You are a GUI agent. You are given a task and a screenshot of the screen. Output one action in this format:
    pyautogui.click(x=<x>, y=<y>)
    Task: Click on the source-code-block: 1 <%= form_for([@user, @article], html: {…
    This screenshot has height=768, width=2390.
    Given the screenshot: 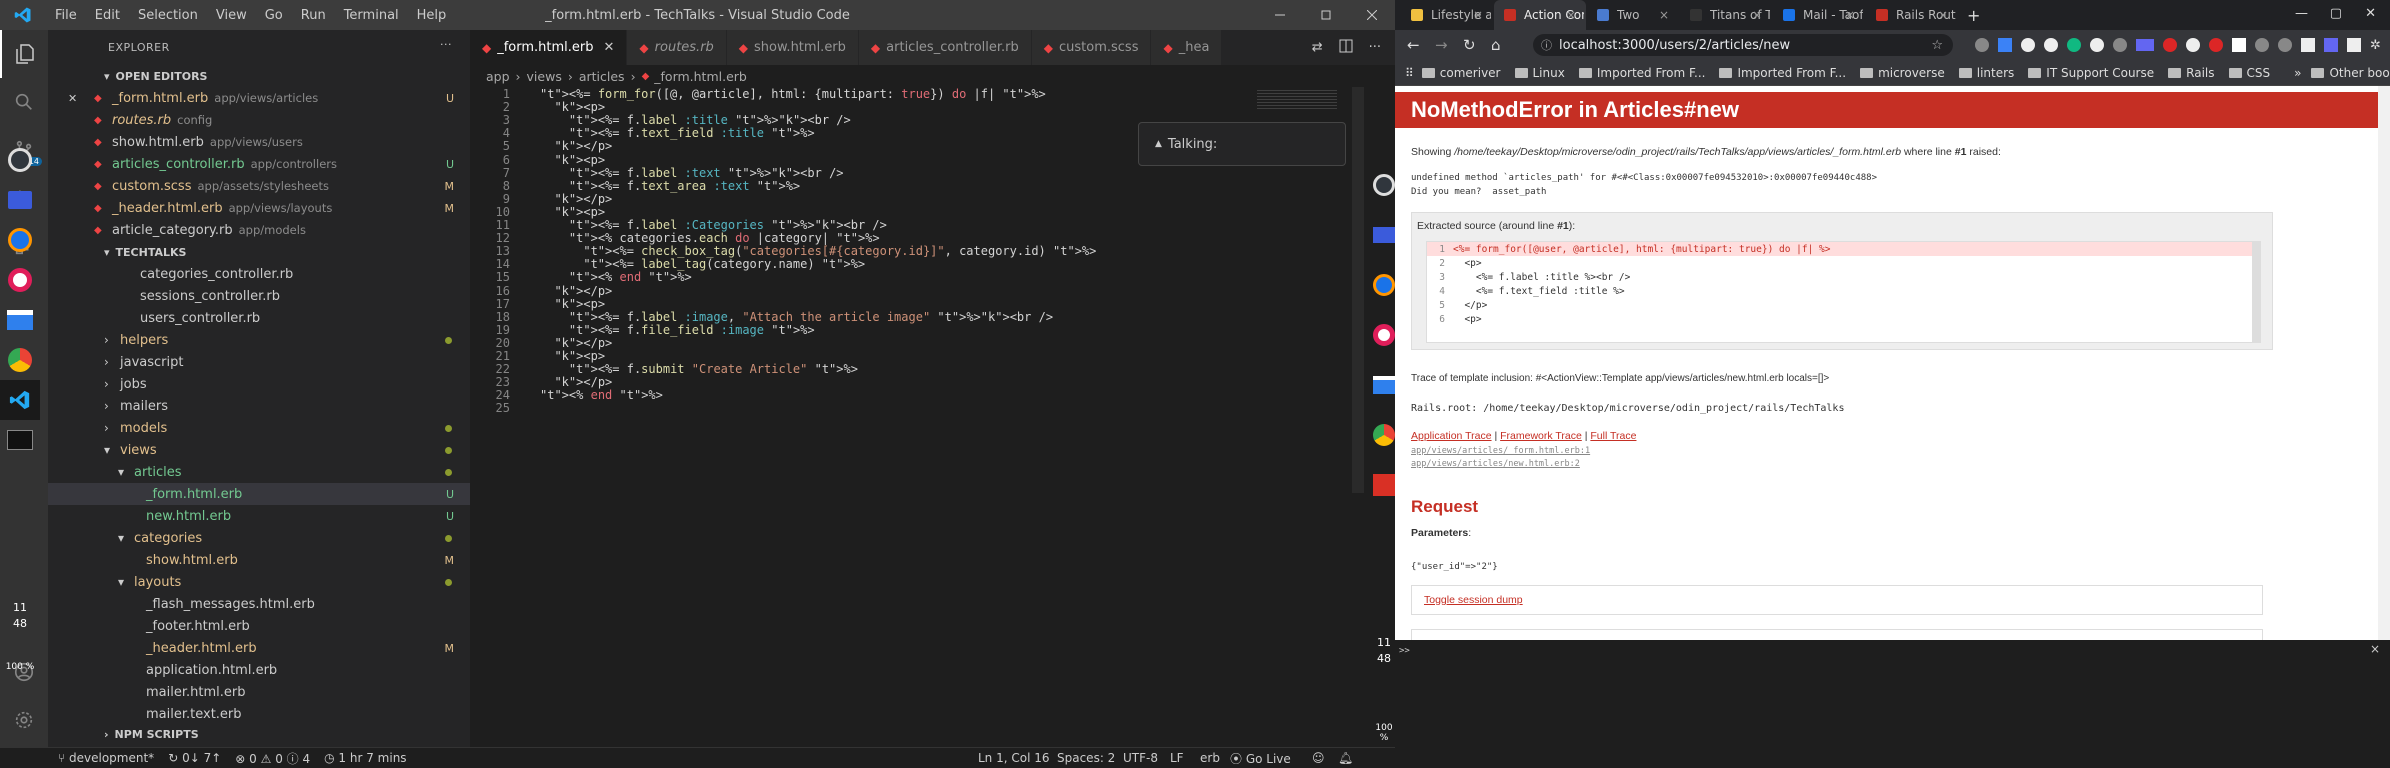 What is the action you would take?
    pyautogui.click(x=1843, y=292)
    